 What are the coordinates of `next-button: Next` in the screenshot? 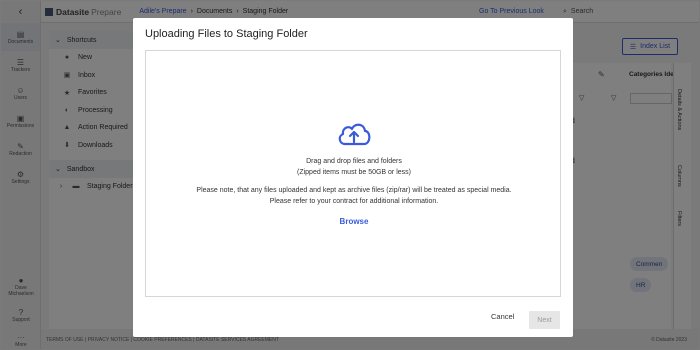 It's located at (544, 320).